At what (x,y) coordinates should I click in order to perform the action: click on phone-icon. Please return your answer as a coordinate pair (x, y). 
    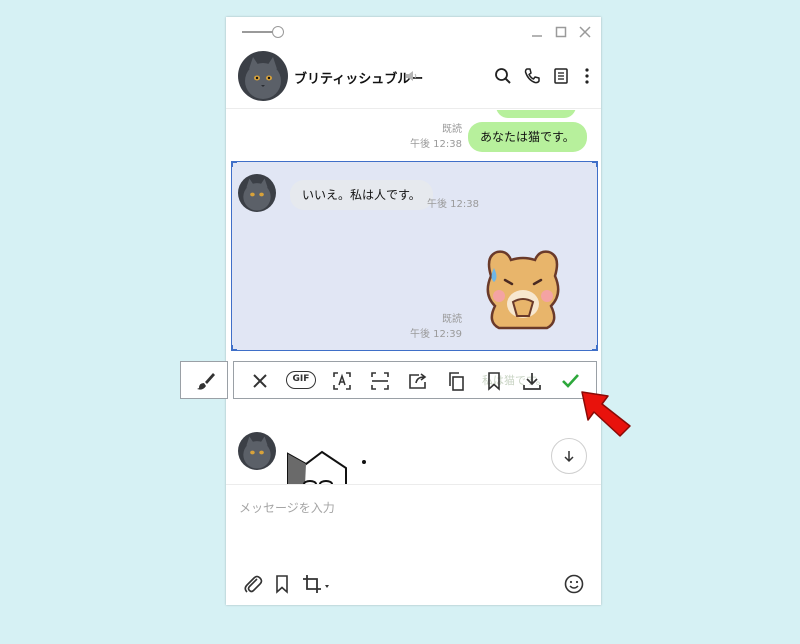
    Looking at the image, I should click on (532, 76).